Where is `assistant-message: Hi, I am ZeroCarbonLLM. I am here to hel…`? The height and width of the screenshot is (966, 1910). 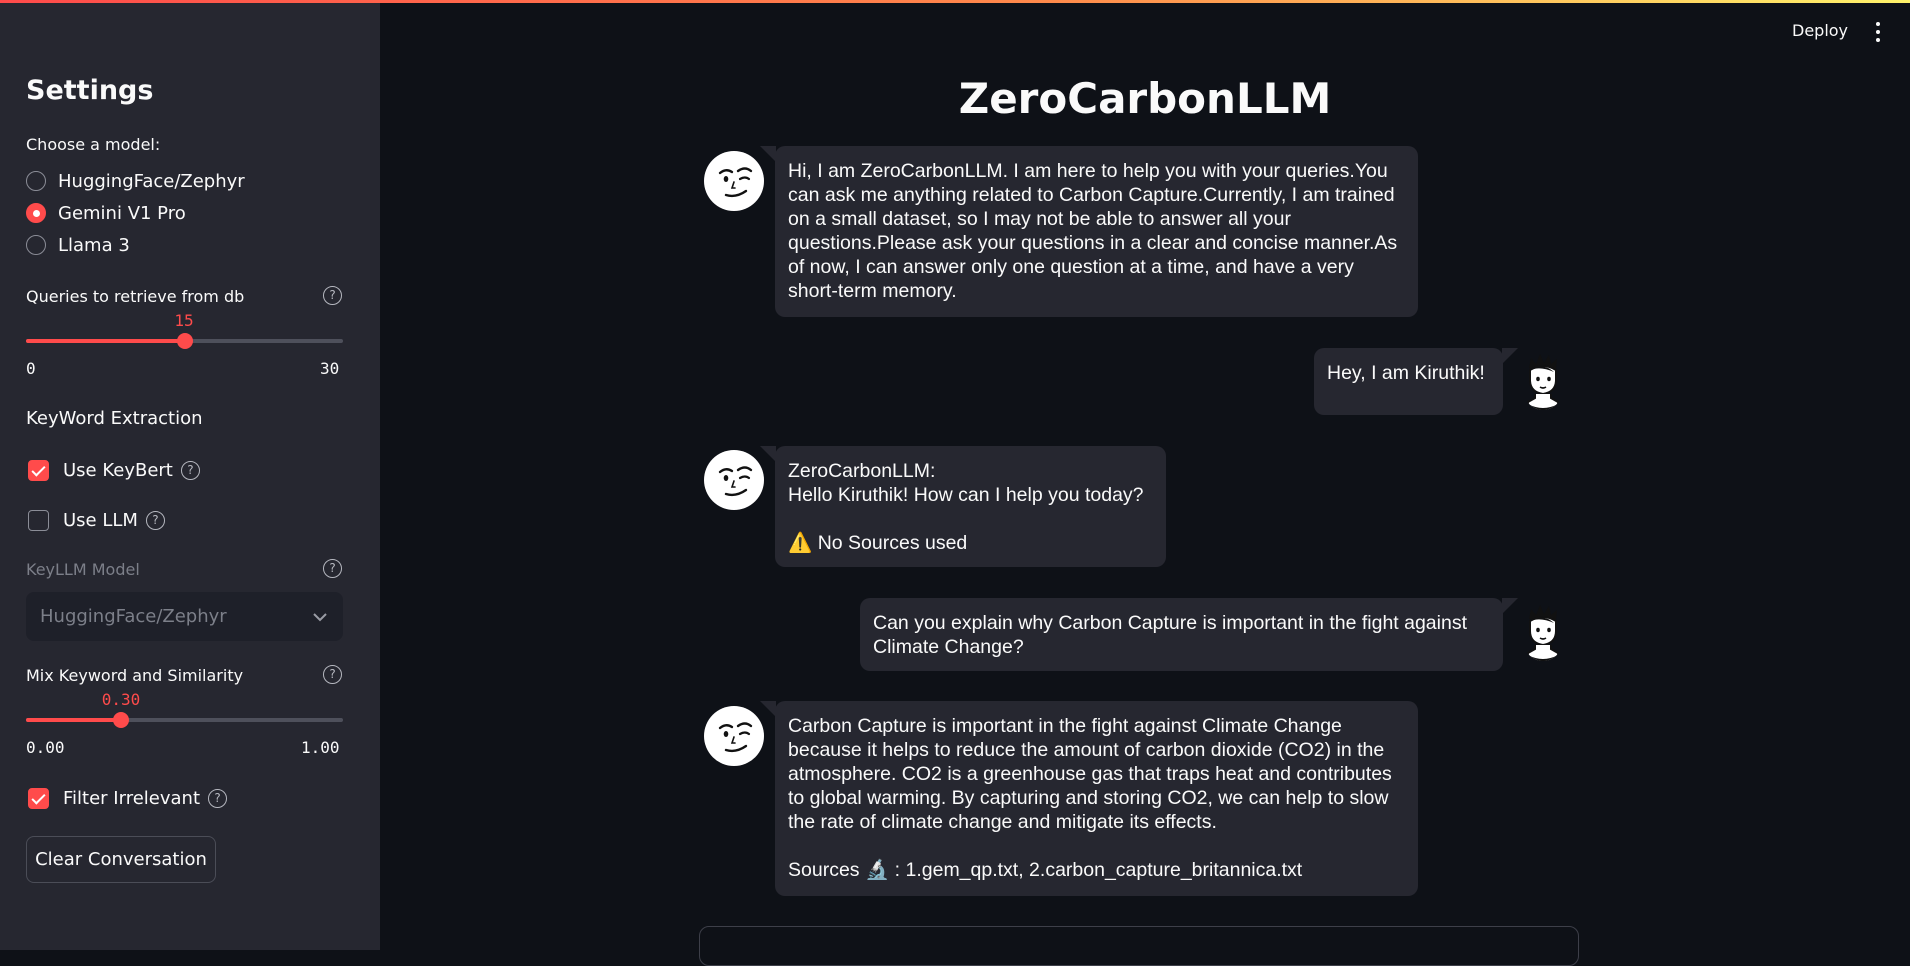
assistant-message: Hi, I am ZeroCarbonLLM. I am here to hel… is located at coordinates (1089, 231).